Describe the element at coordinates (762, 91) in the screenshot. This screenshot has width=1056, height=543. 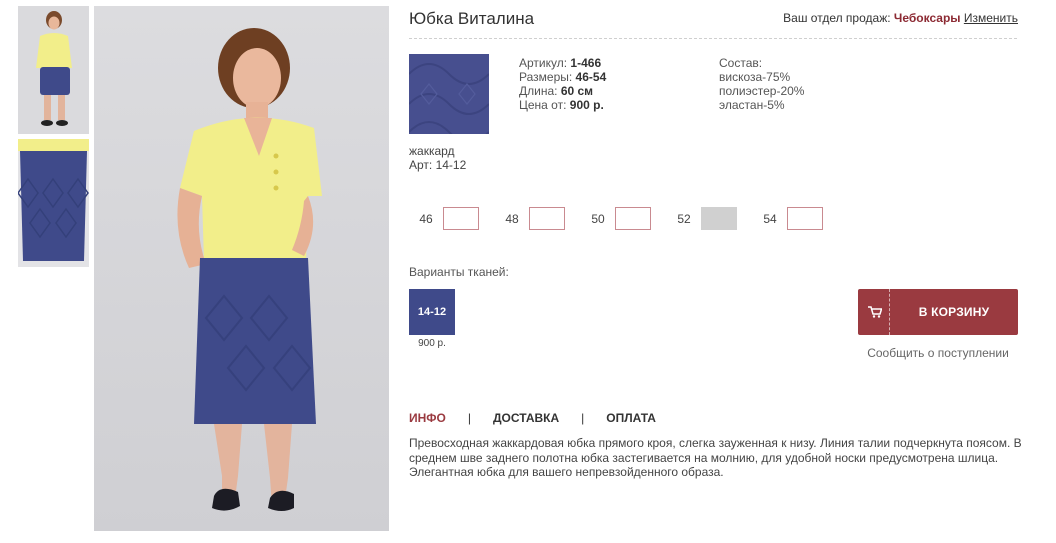
I see `composition-item: полиэстер-20%` at that location.